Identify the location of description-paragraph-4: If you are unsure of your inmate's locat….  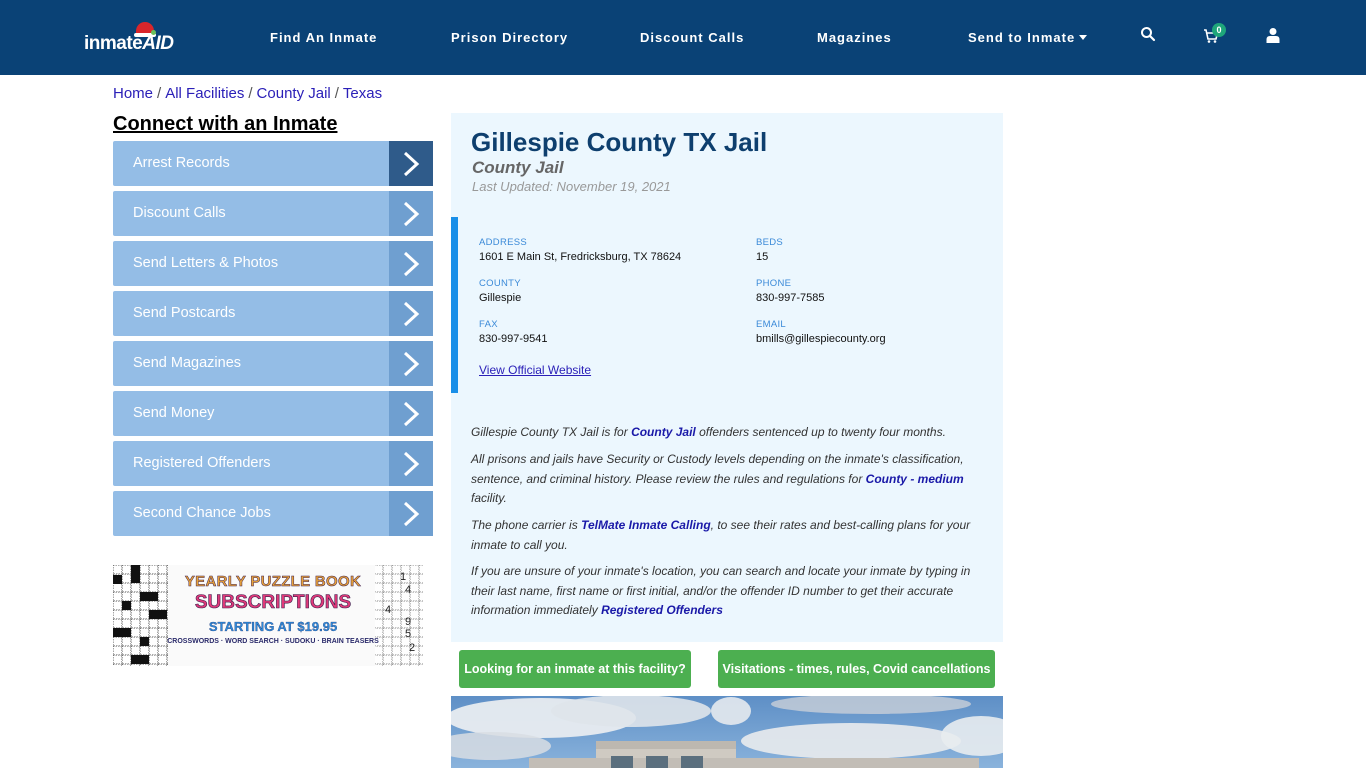
(726, 591).